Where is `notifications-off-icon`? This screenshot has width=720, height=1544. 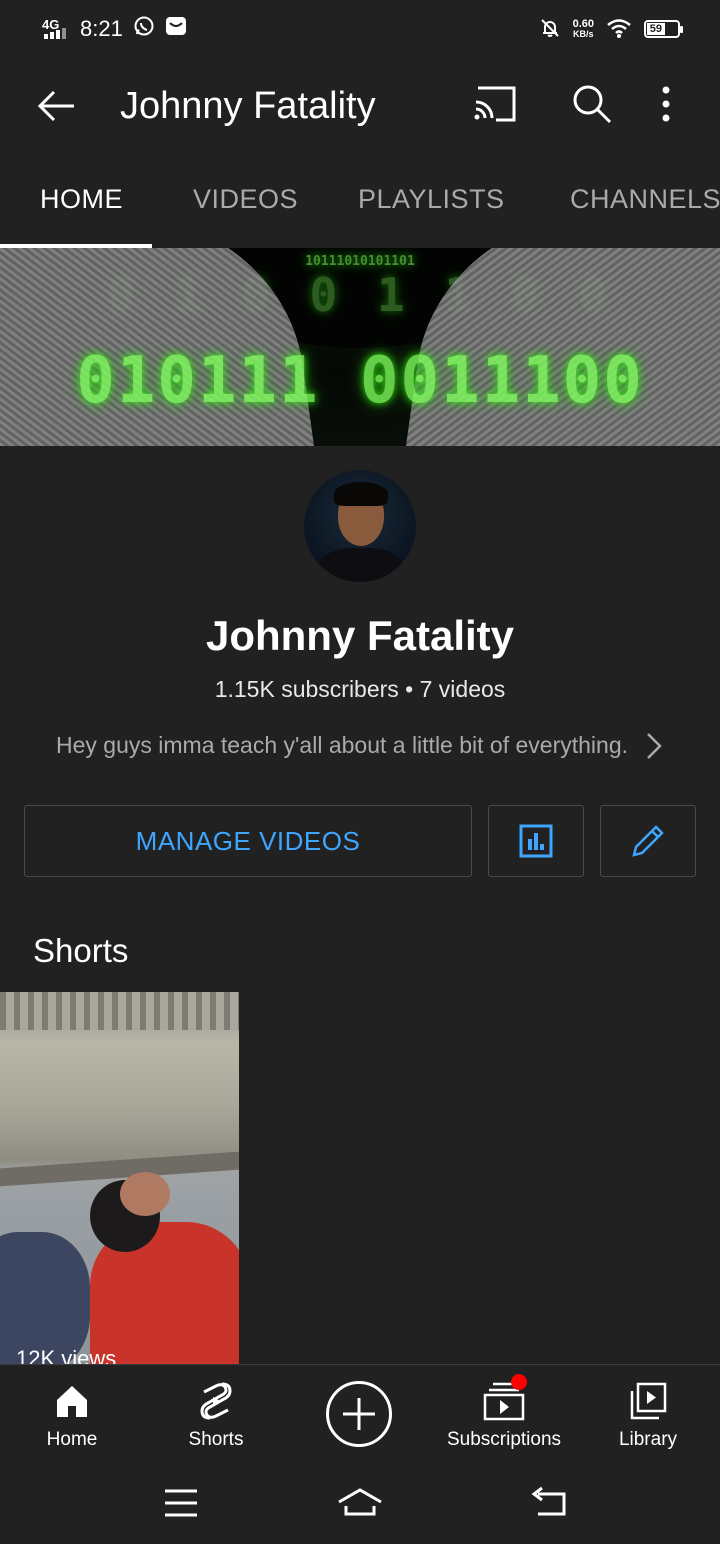 notifications-off-icon is located at coordinates (550, 29).